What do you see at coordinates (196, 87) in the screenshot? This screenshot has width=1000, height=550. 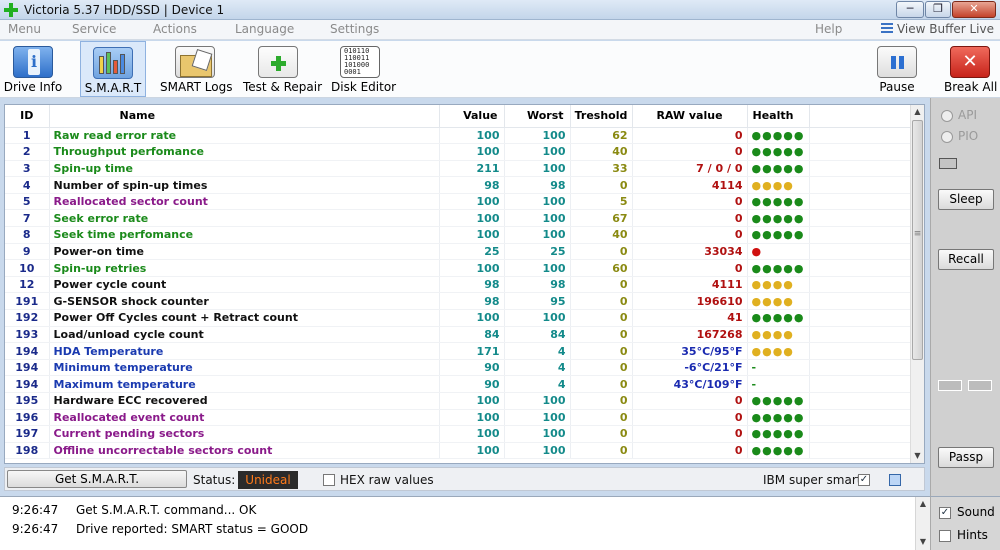 I see `smart-logs-label: SMART Logs` at bounding box center [196, 87].